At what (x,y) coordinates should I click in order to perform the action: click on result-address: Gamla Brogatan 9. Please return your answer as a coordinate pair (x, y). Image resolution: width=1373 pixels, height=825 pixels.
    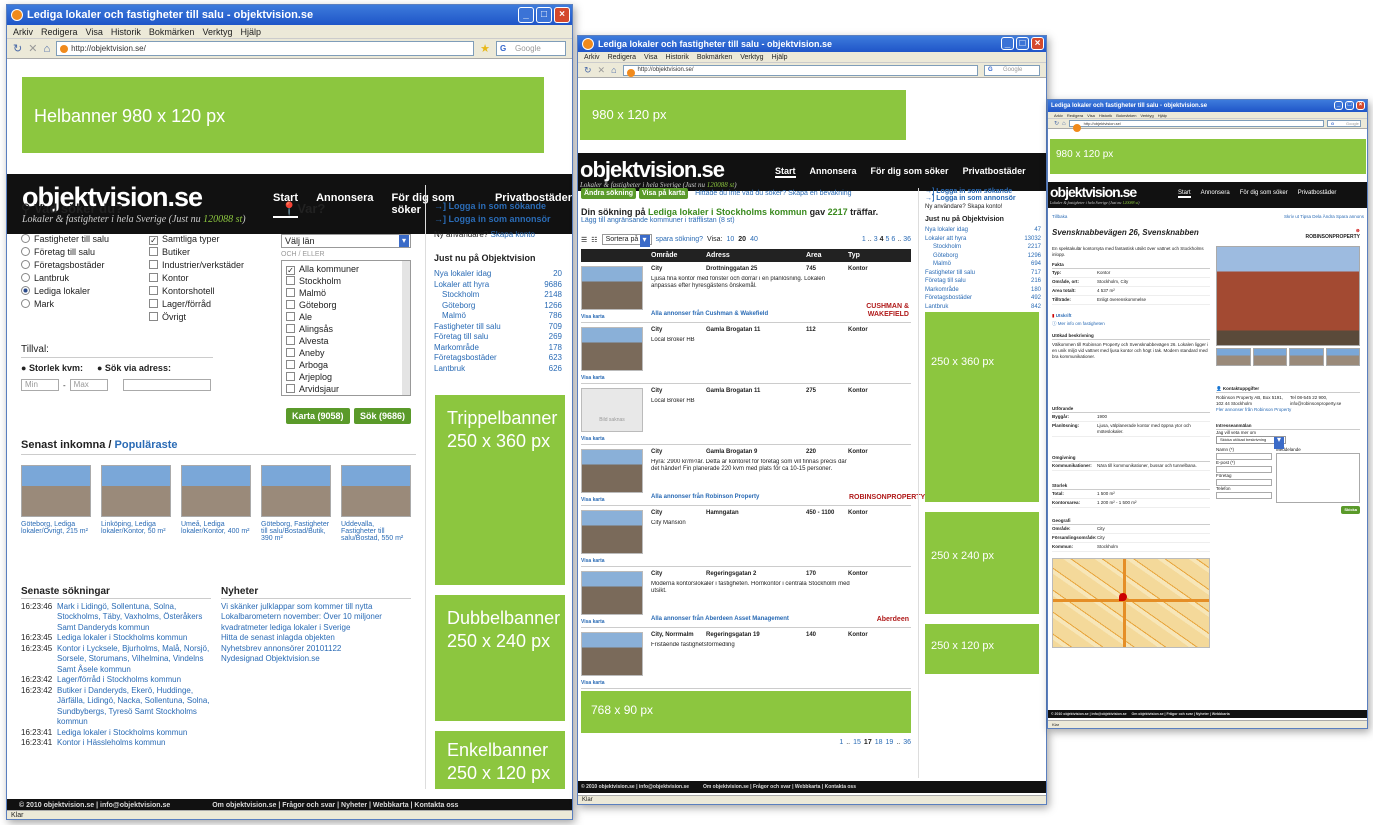
    Looking at the image, I should click on (756, 453).